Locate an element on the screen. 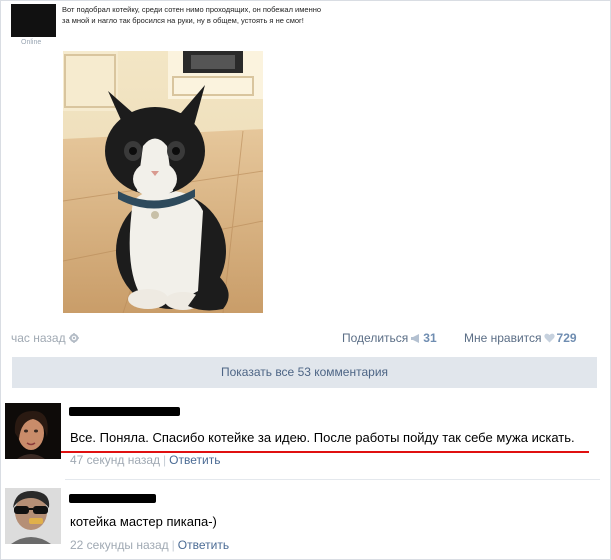 The height and width of the screenshot is (560, 611). comment-2-author-name-redacted is located at coordinates (112, 498).